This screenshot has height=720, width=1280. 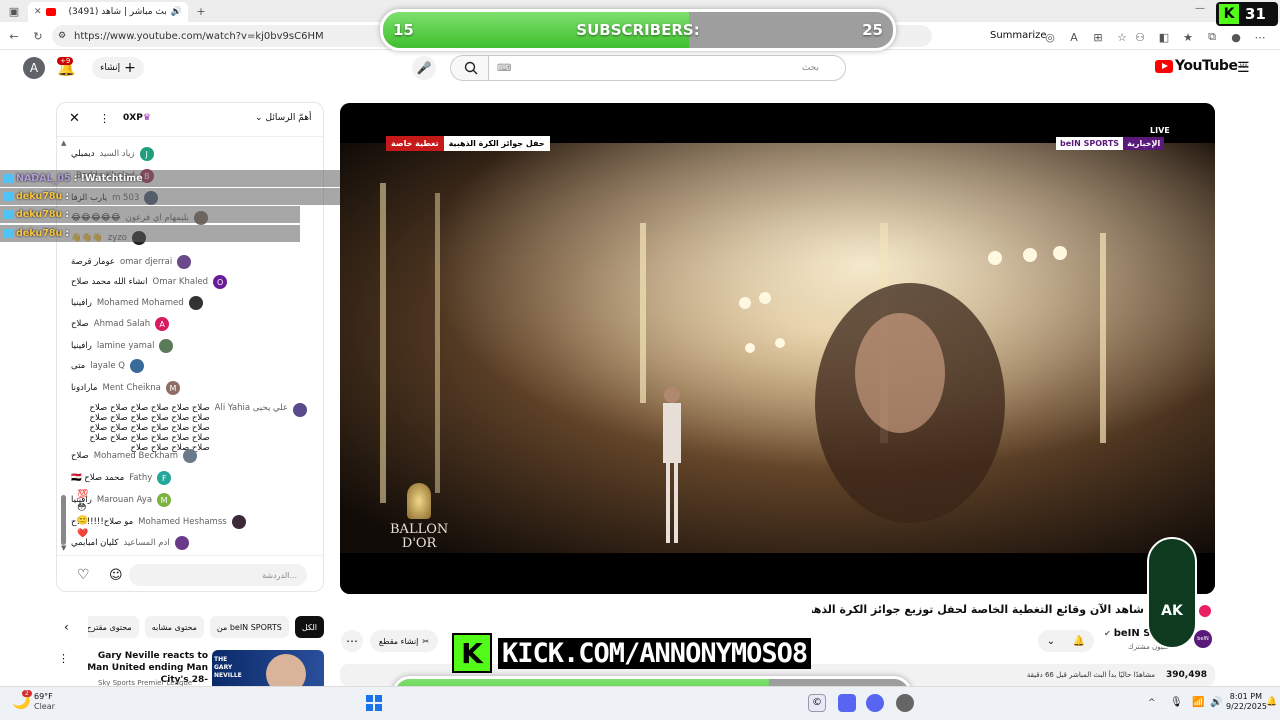 I want to click on teams-taskbar-icon, so click(x=847, y=703).